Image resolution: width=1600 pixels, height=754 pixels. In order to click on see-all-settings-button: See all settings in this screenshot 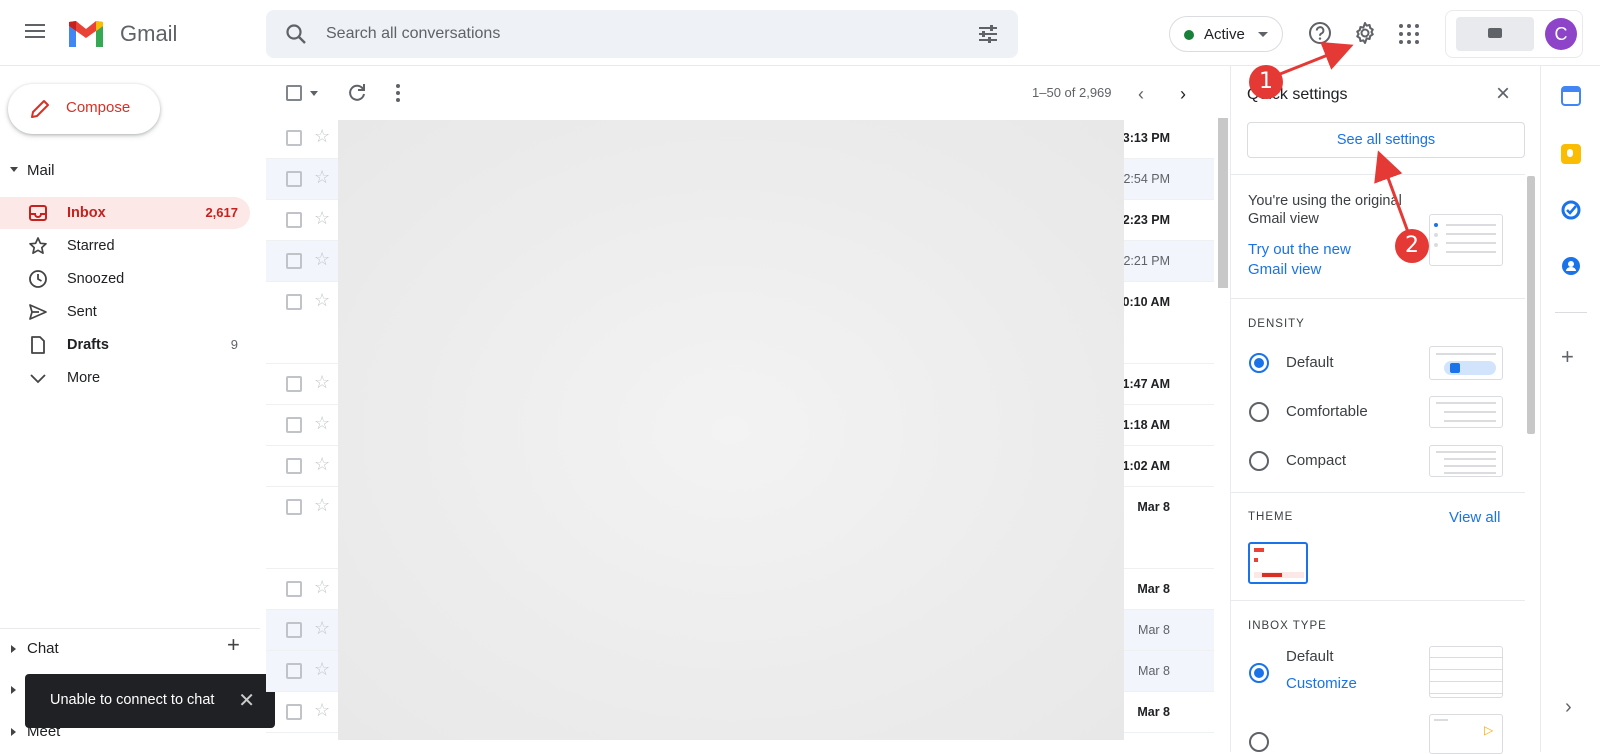, I will do `click(1386, 140)`.